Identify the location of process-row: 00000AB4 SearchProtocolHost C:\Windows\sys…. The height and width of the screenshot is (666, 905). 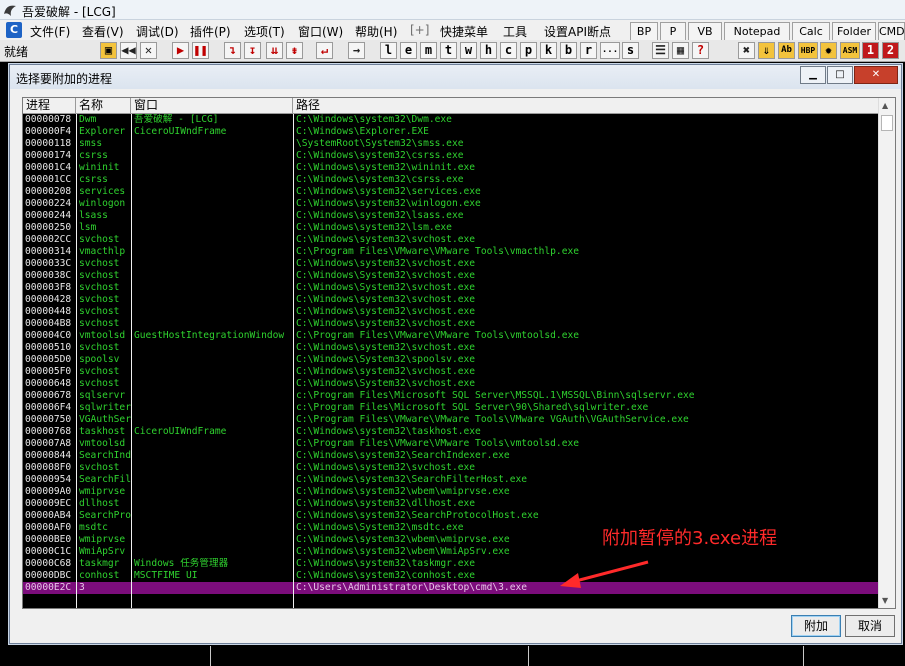
(451, 516).